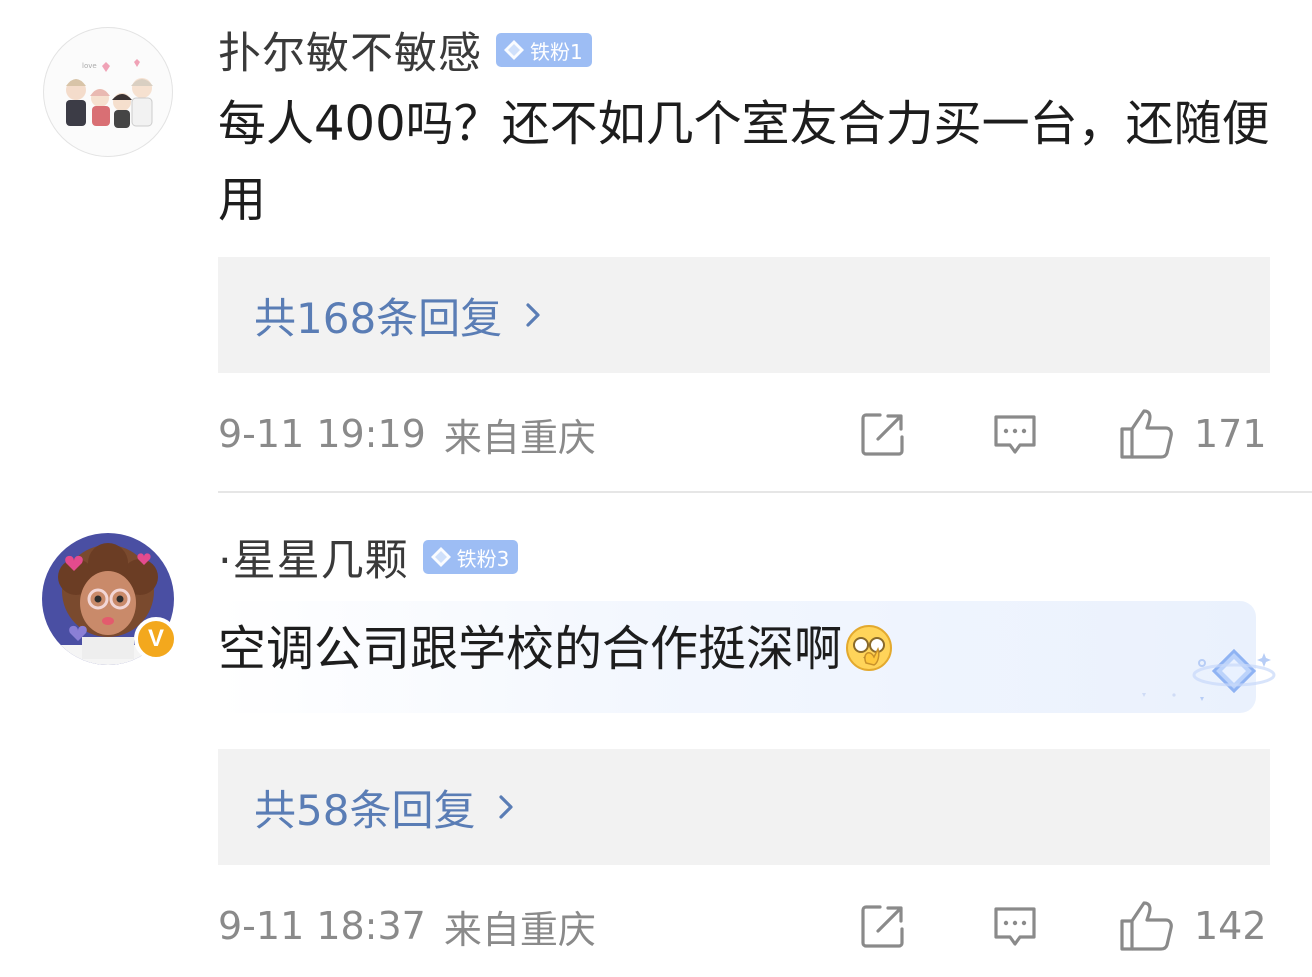 This screenshot has height=977, width=1312. What do you see at coordinates (322, 926) in the screenshot?
I see `timestamp: 9-11 18:37` at bounding box center [322, 926].